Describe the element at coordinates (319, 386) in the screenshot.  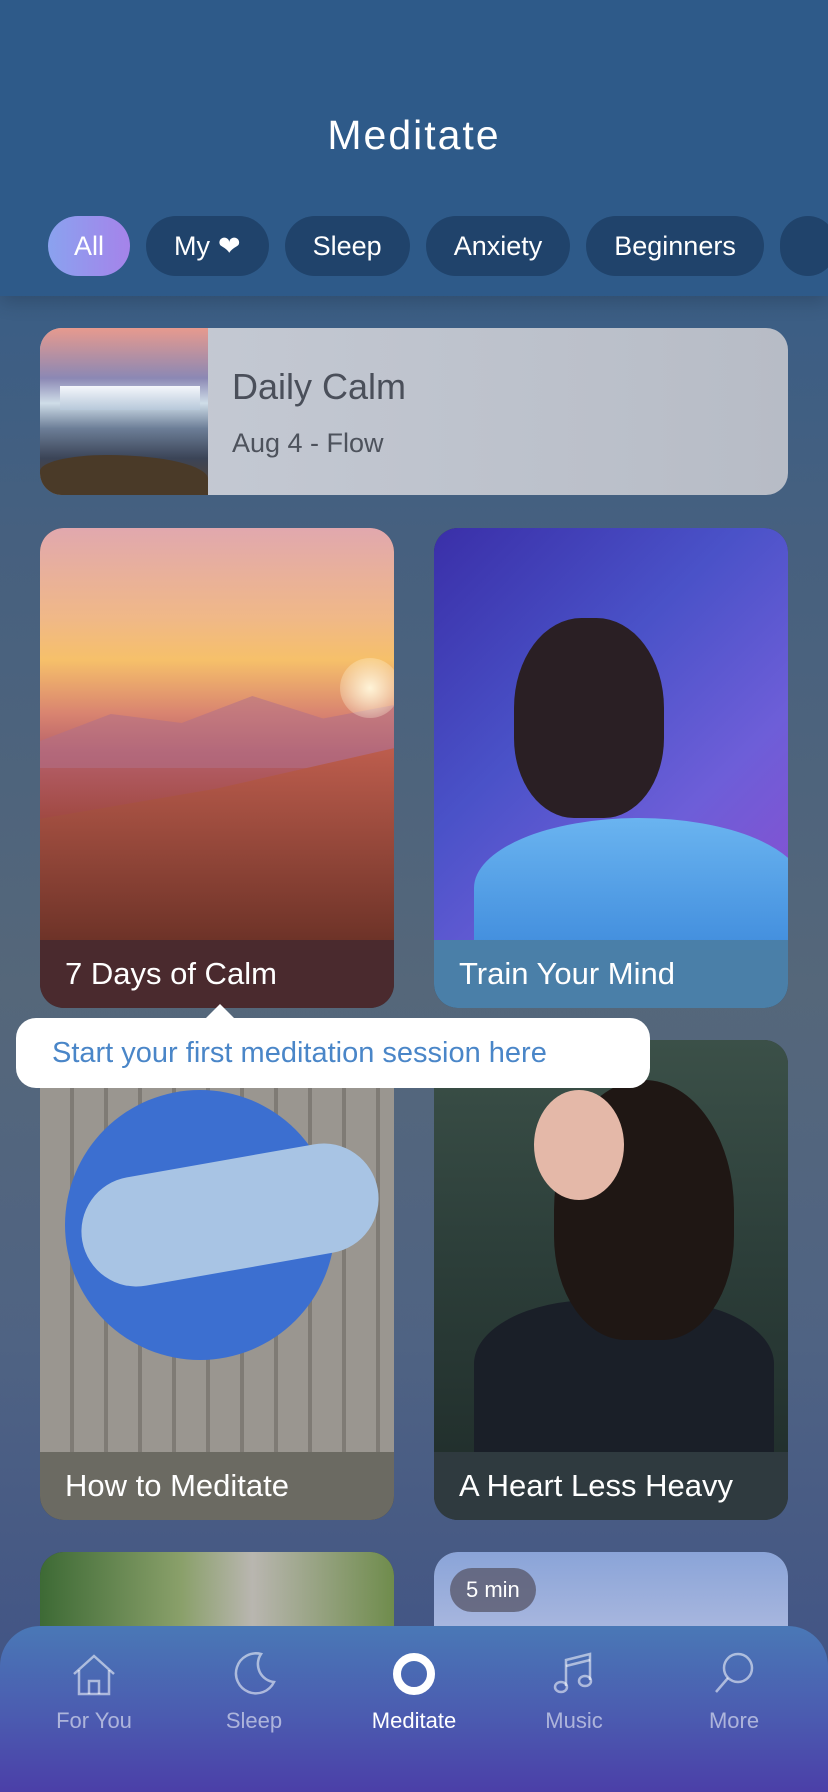
I see `daily-calm-title: Daily Calm` at that location.